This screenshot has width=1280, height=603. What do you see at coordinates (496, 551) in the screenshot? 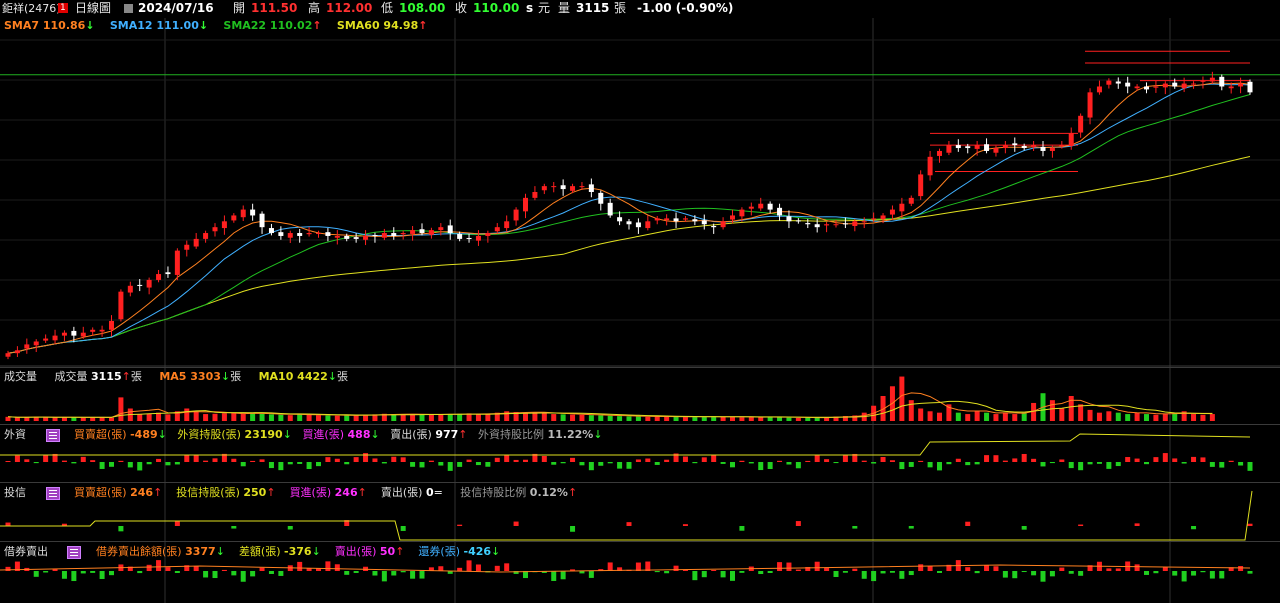
I see `sbl-return-arrow: ↓` at bounding box center [496, 551].